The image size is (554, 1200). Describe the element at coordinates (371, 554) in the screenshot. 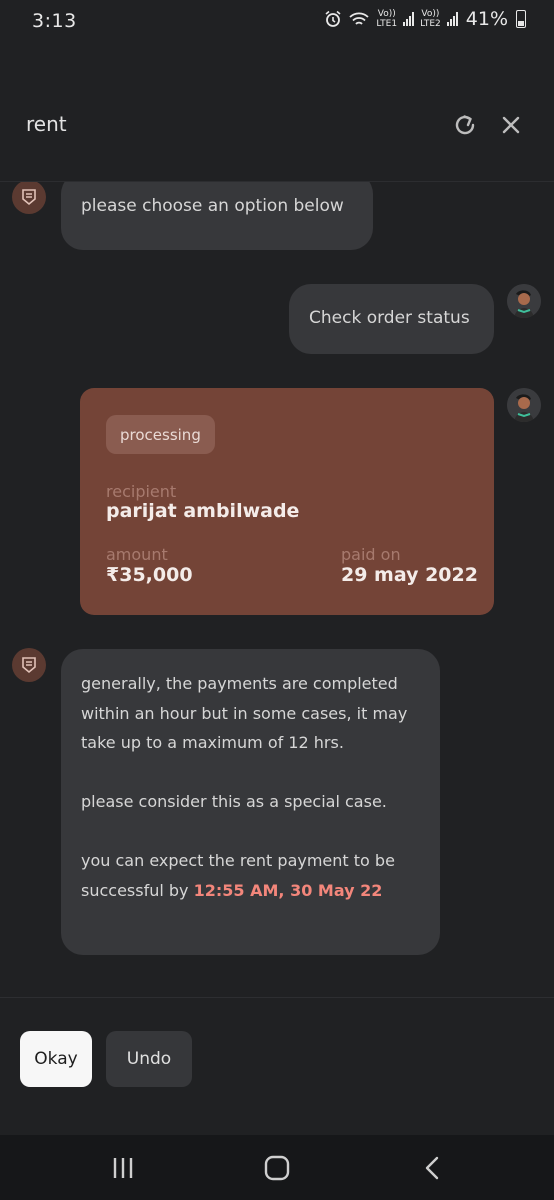

I see `paid-on-label: paid on` at that location.